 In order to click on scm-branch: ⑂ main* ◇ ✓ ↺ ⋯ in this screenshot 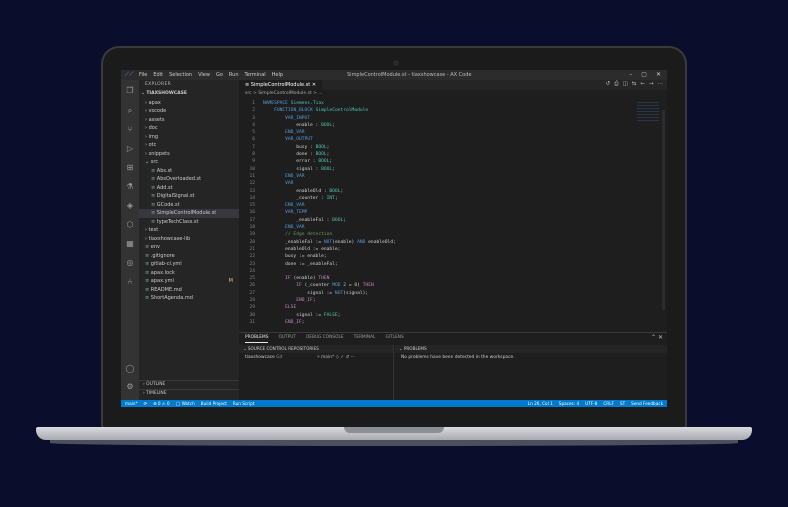, I will do `click(336, 357)`.